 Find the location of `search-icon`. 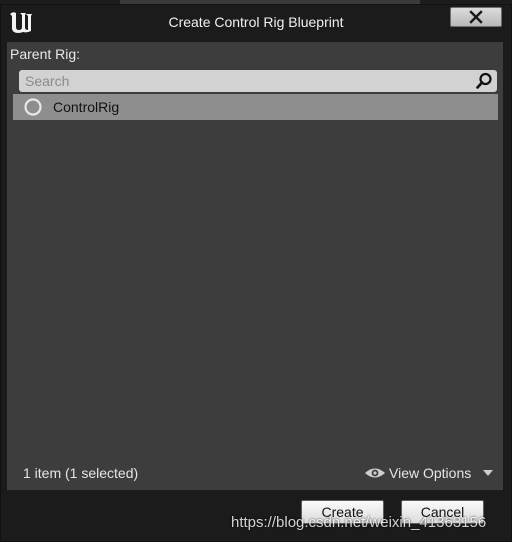

search-icon is located at coordinates (484, 81).